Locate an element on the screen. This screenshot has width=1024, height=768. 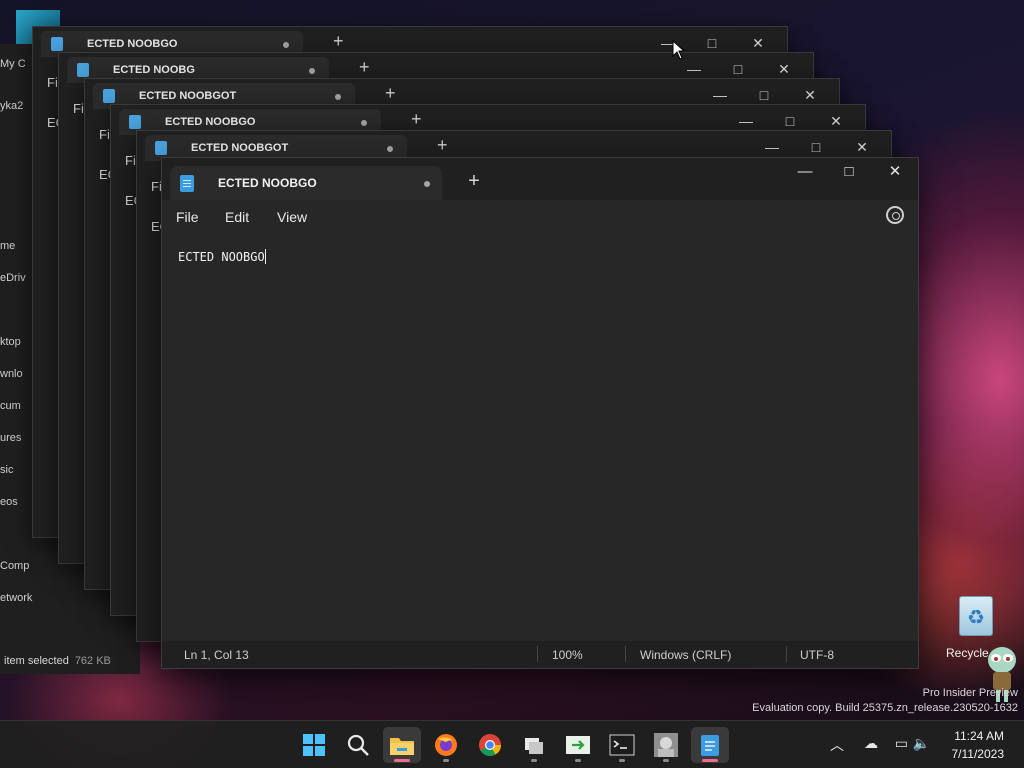
recycle-bin: Recycle is located at coordinates (976, 628).